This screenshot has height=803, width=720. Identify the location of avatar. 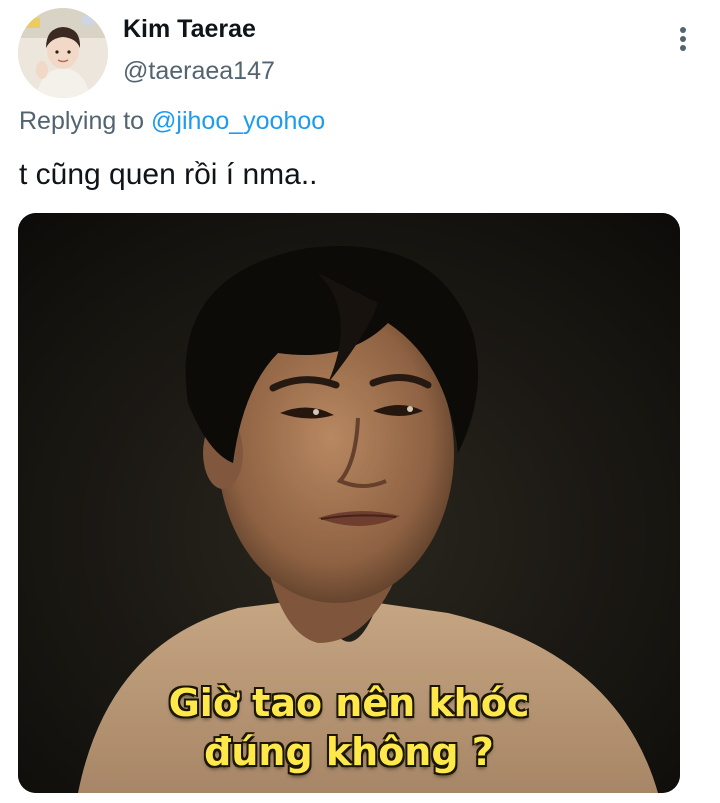
(63, 53).